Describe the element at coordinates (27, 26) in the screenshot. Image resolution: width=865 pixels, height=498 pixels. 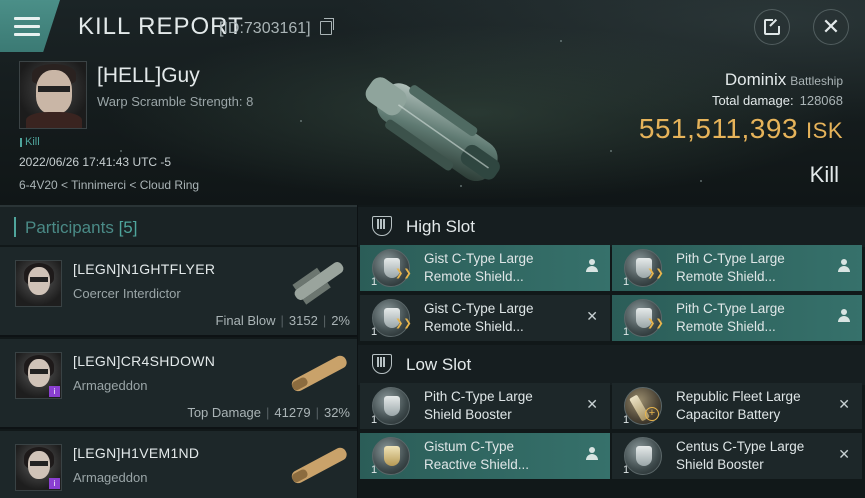
I see `menu-icon` at that location.